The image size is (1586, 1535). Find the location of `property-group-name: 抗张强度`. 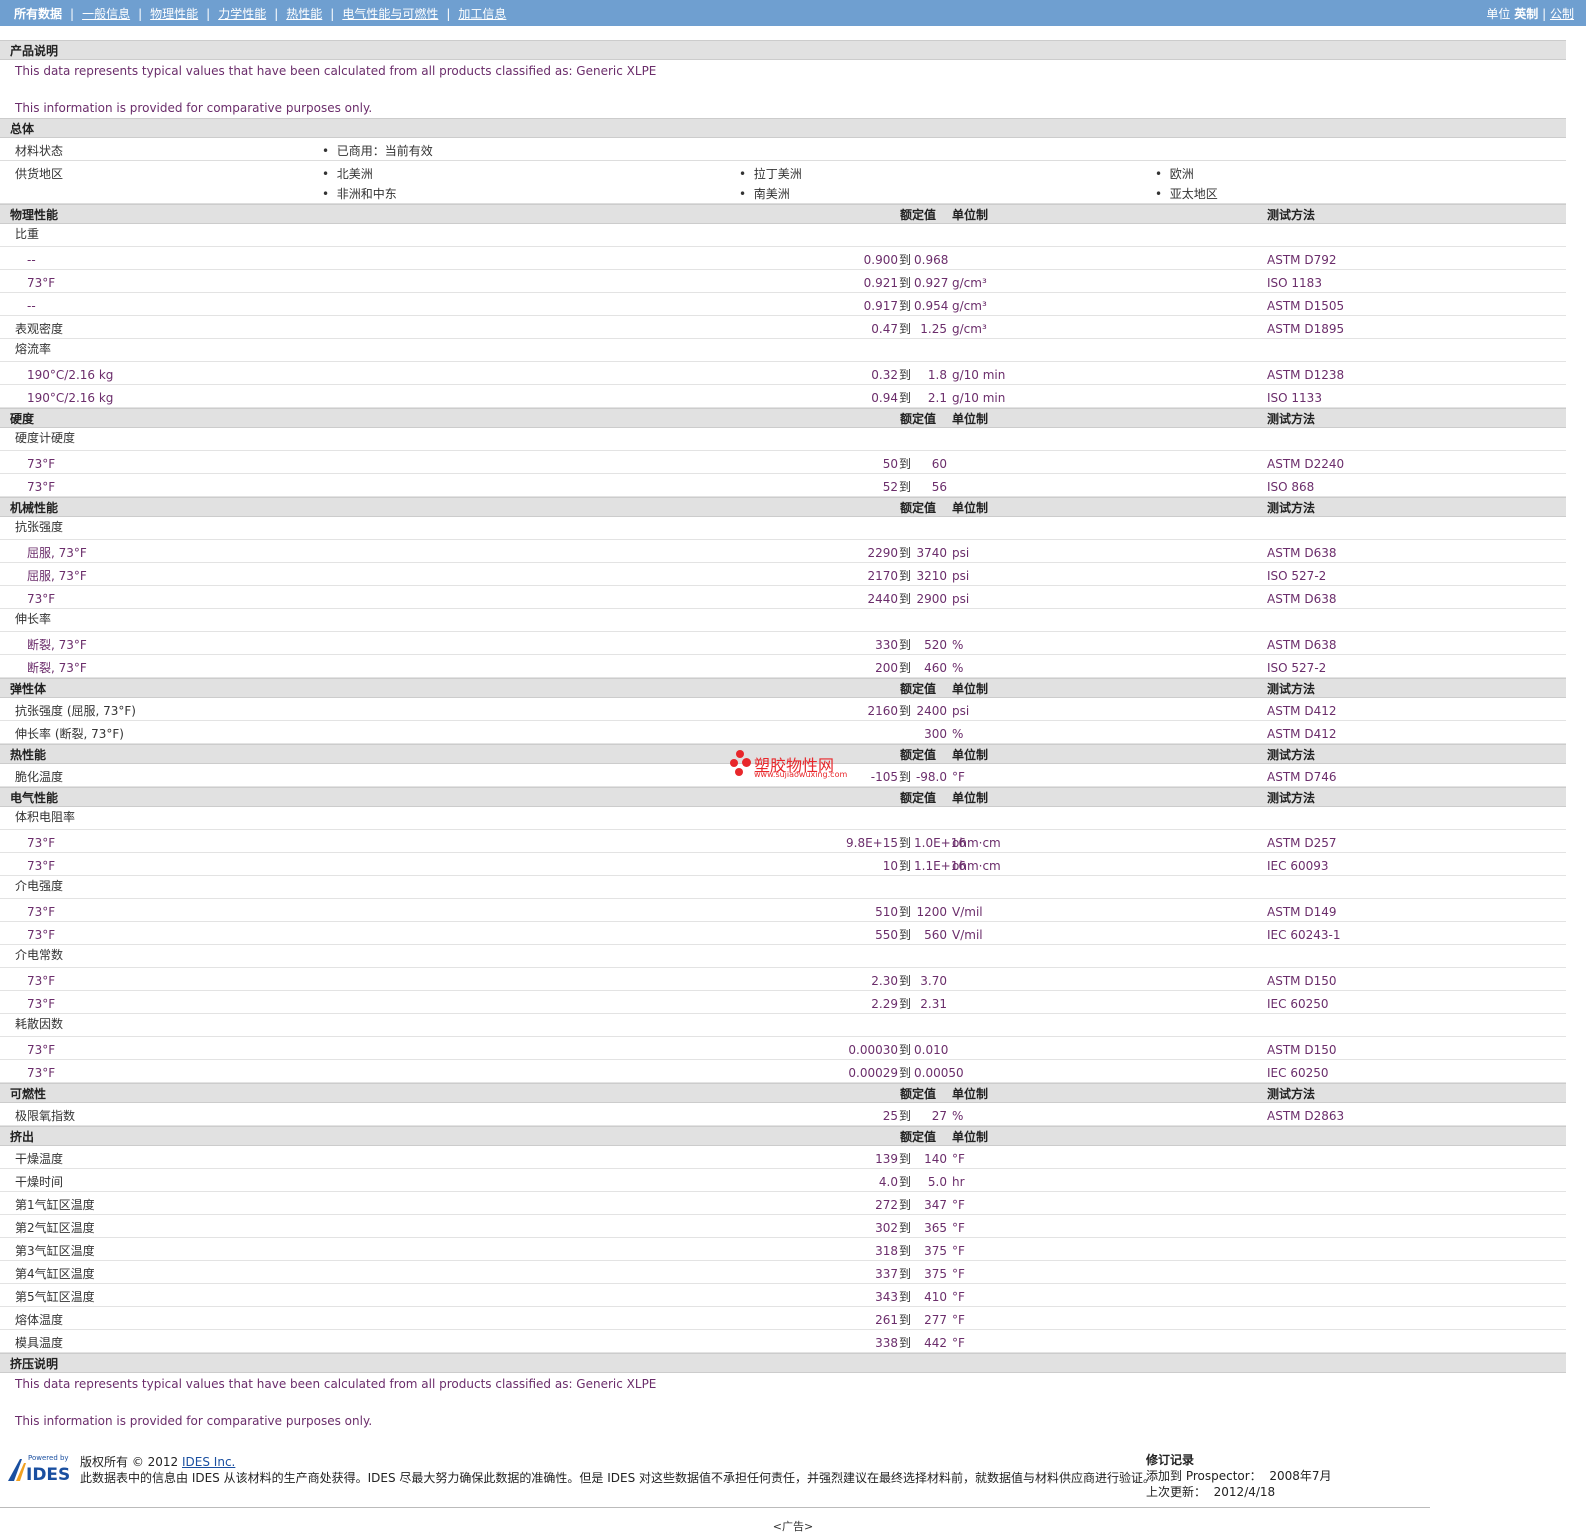

property-group-name: 抗张强度 is located at coordinates (39, 527).